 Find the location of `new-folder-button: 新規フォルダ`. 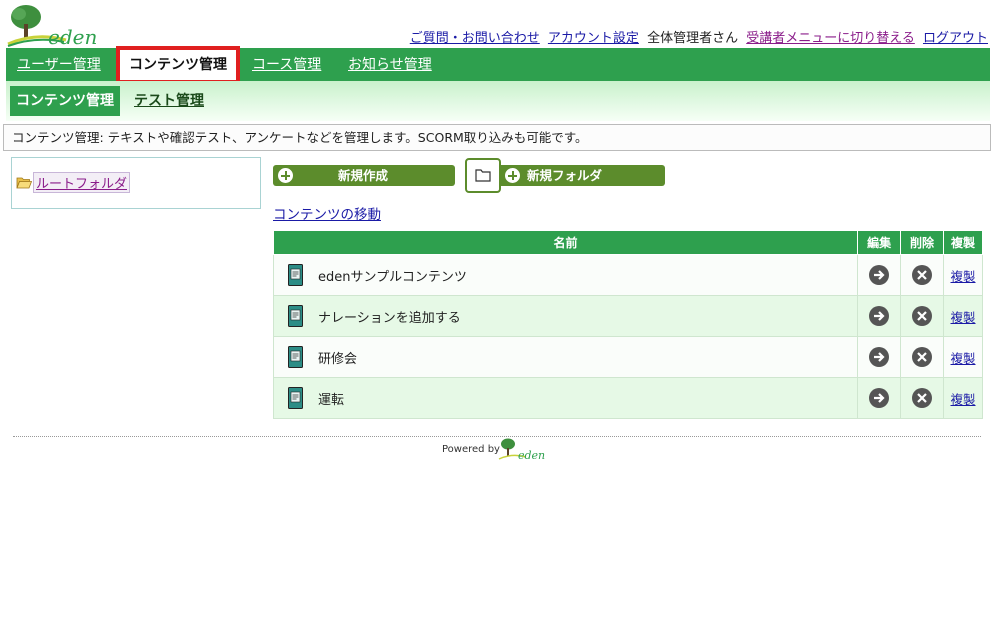

new-folder-button: 新規フォルダ is located at coordinates (582, 175).